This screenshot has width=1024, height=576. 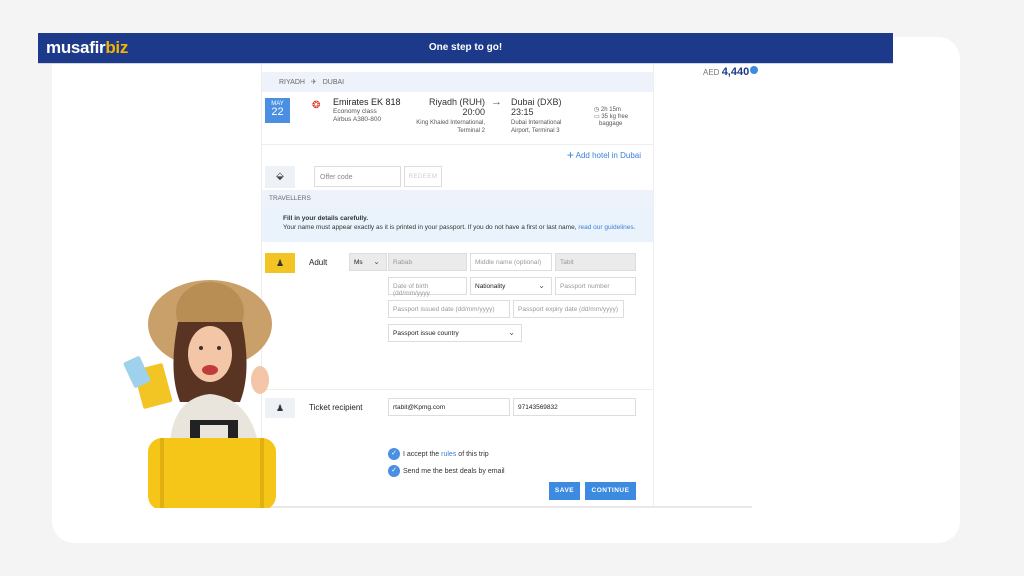 What do you see at coordinates (754, 70) in the screenshot?
I see `info-icon` at bounding box center [754, 70].